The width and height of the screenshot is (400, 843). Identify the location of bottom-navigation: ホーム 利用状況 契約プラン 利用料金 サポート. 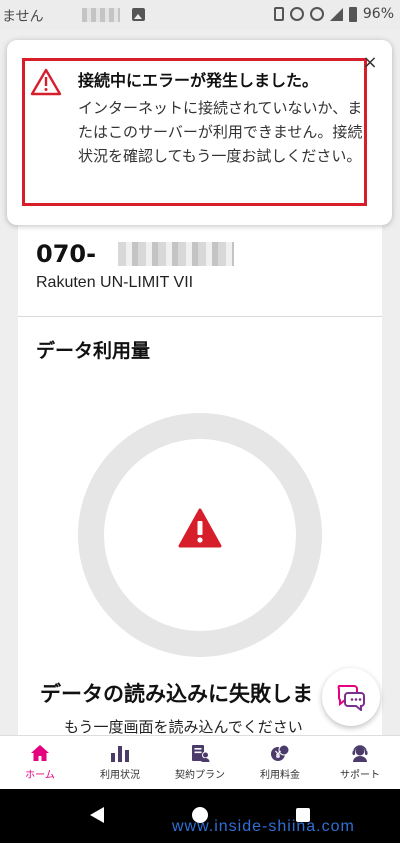
(200, 762).